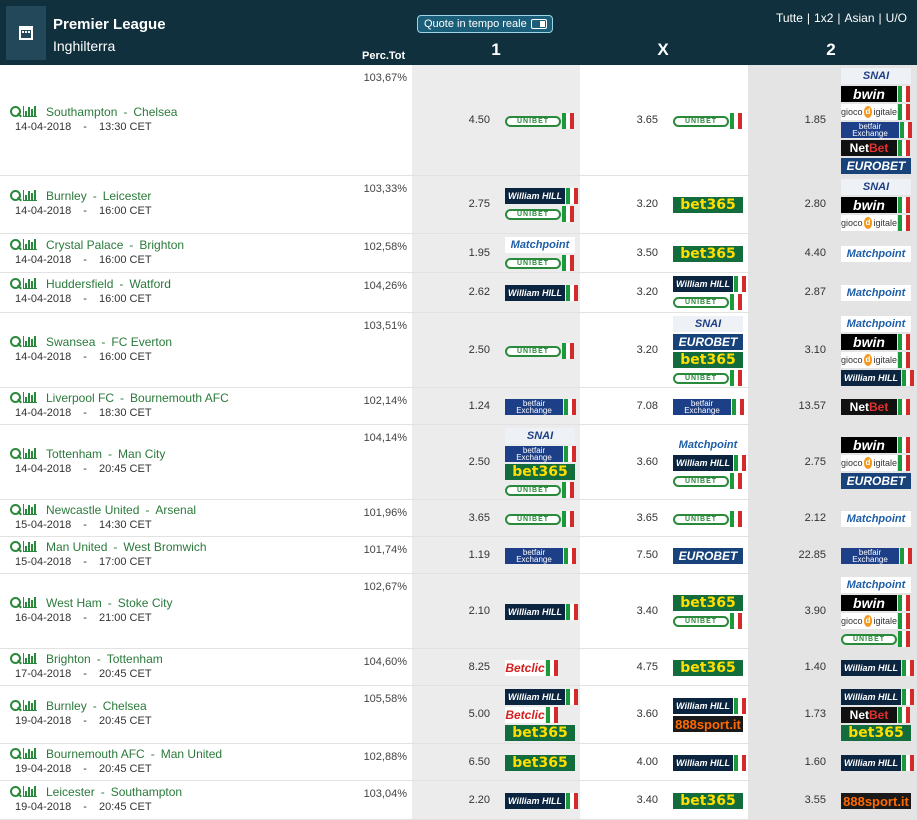  Describe the element at coordinates (638, 555) in the screenshot. I see `odd-draw: 7.50` at that location.